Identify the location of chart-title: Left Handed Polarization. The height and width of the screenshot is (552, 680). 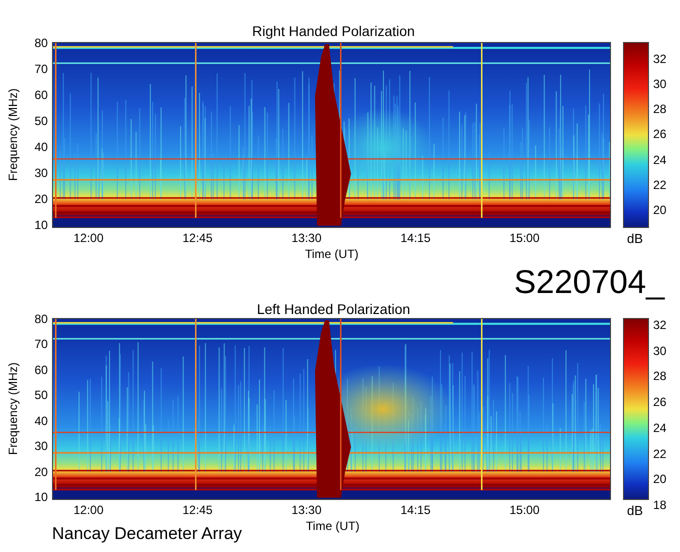
(334, 310).